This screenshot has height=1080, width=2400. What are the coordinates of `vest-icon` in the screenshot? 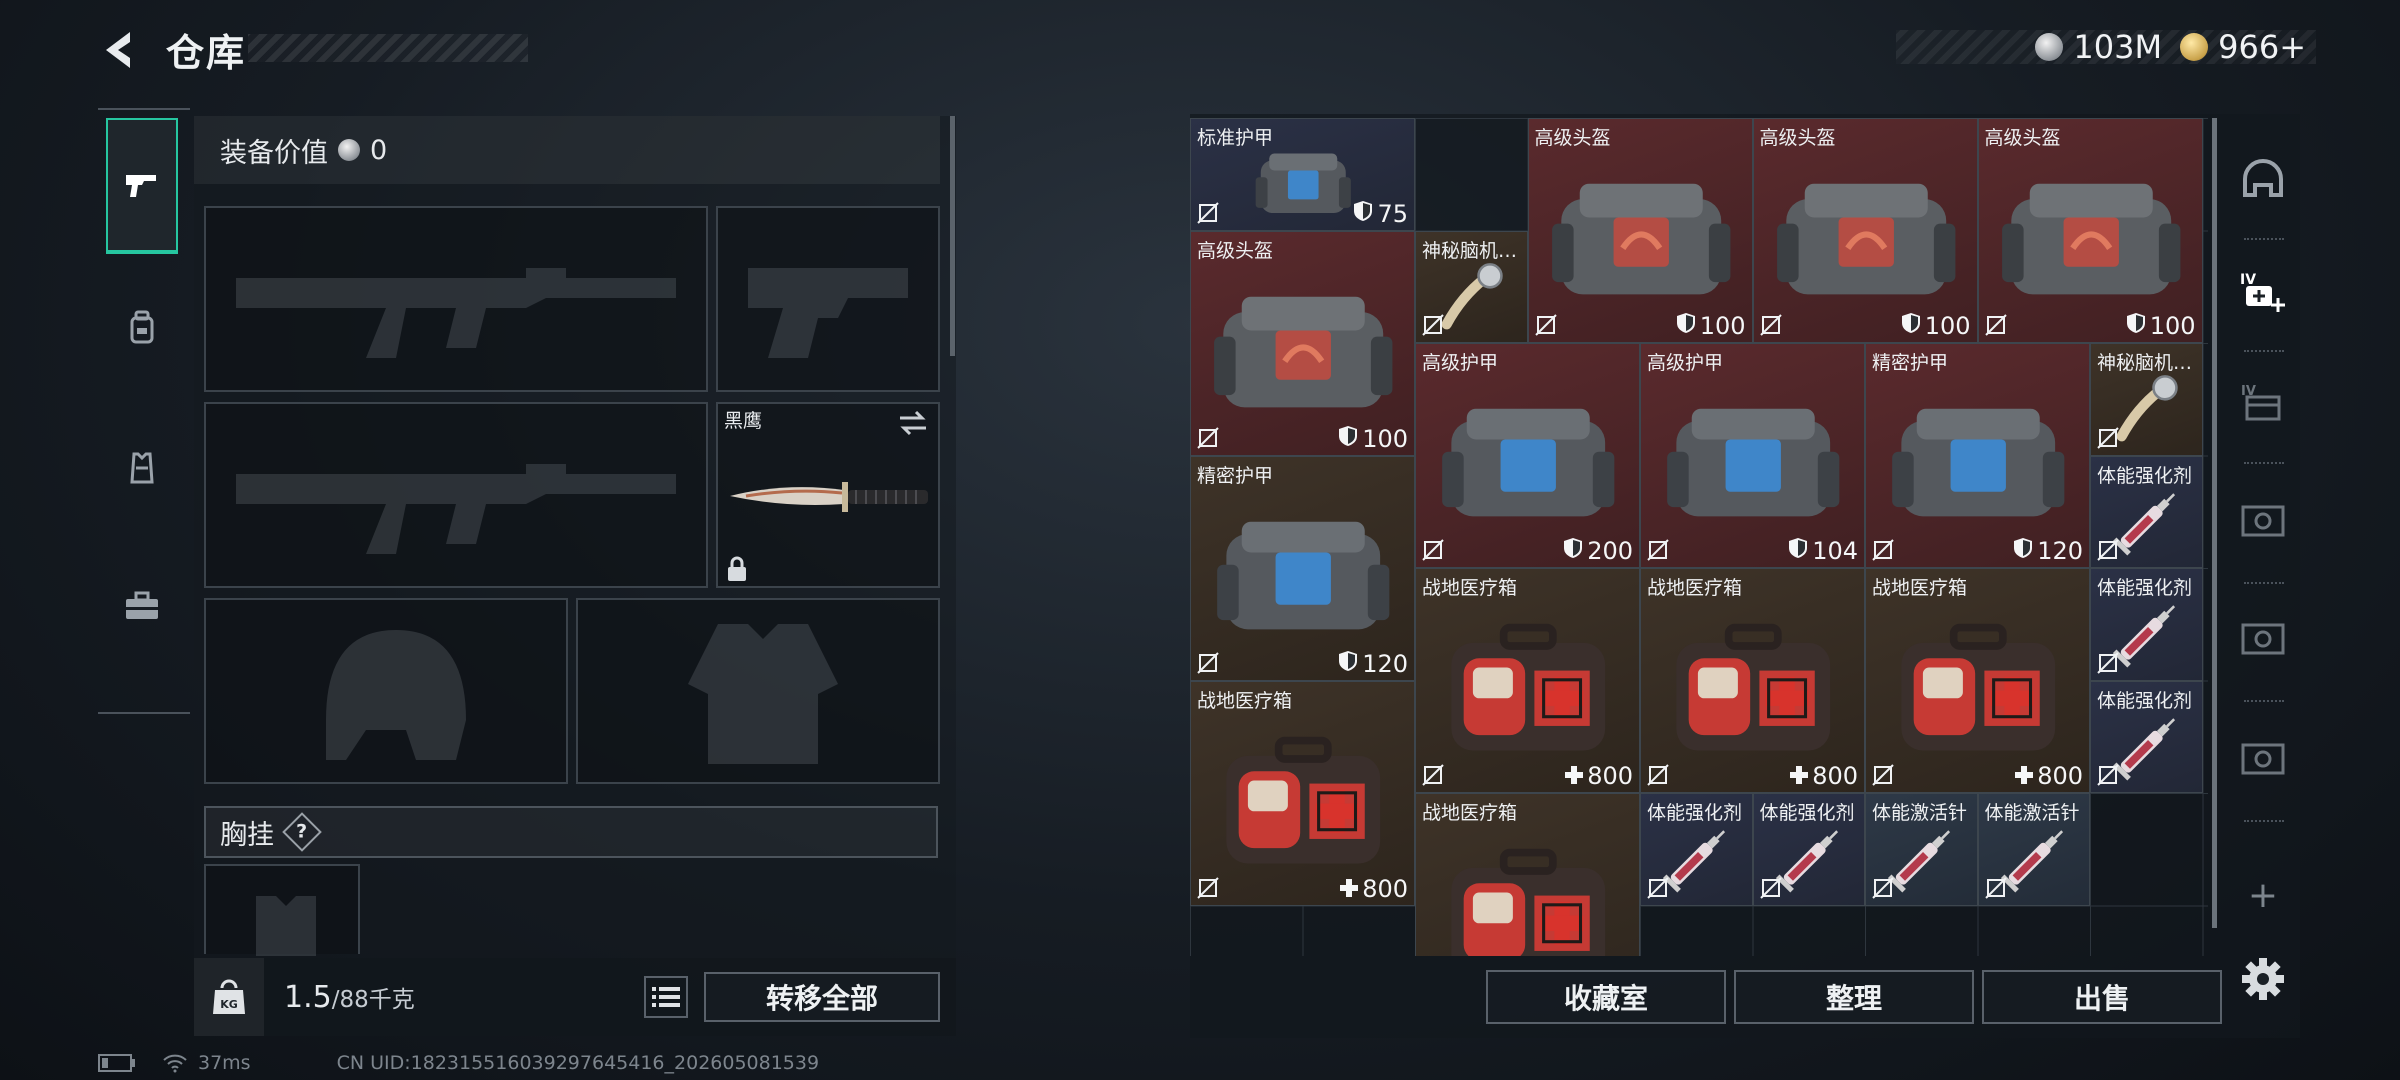 It's located at (142, 468).